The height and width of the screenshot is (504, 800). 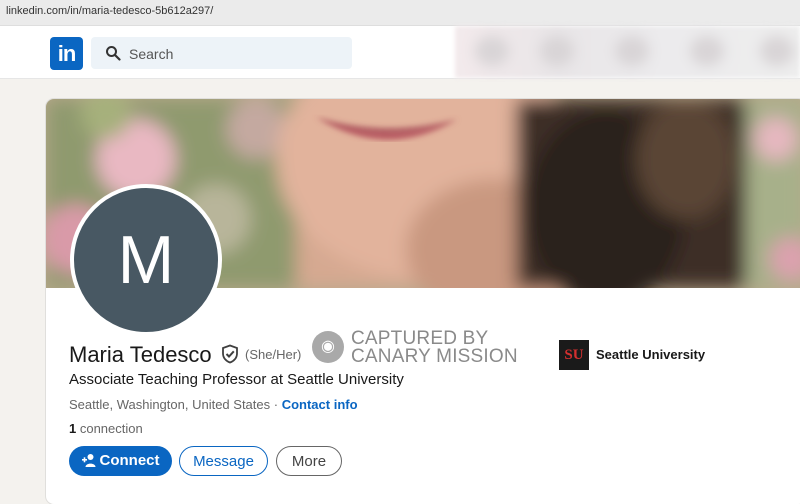 I want to click on url-text: linkedin.com/in/maria-tedesco-5b612a297/, so click(x=109, y=11).